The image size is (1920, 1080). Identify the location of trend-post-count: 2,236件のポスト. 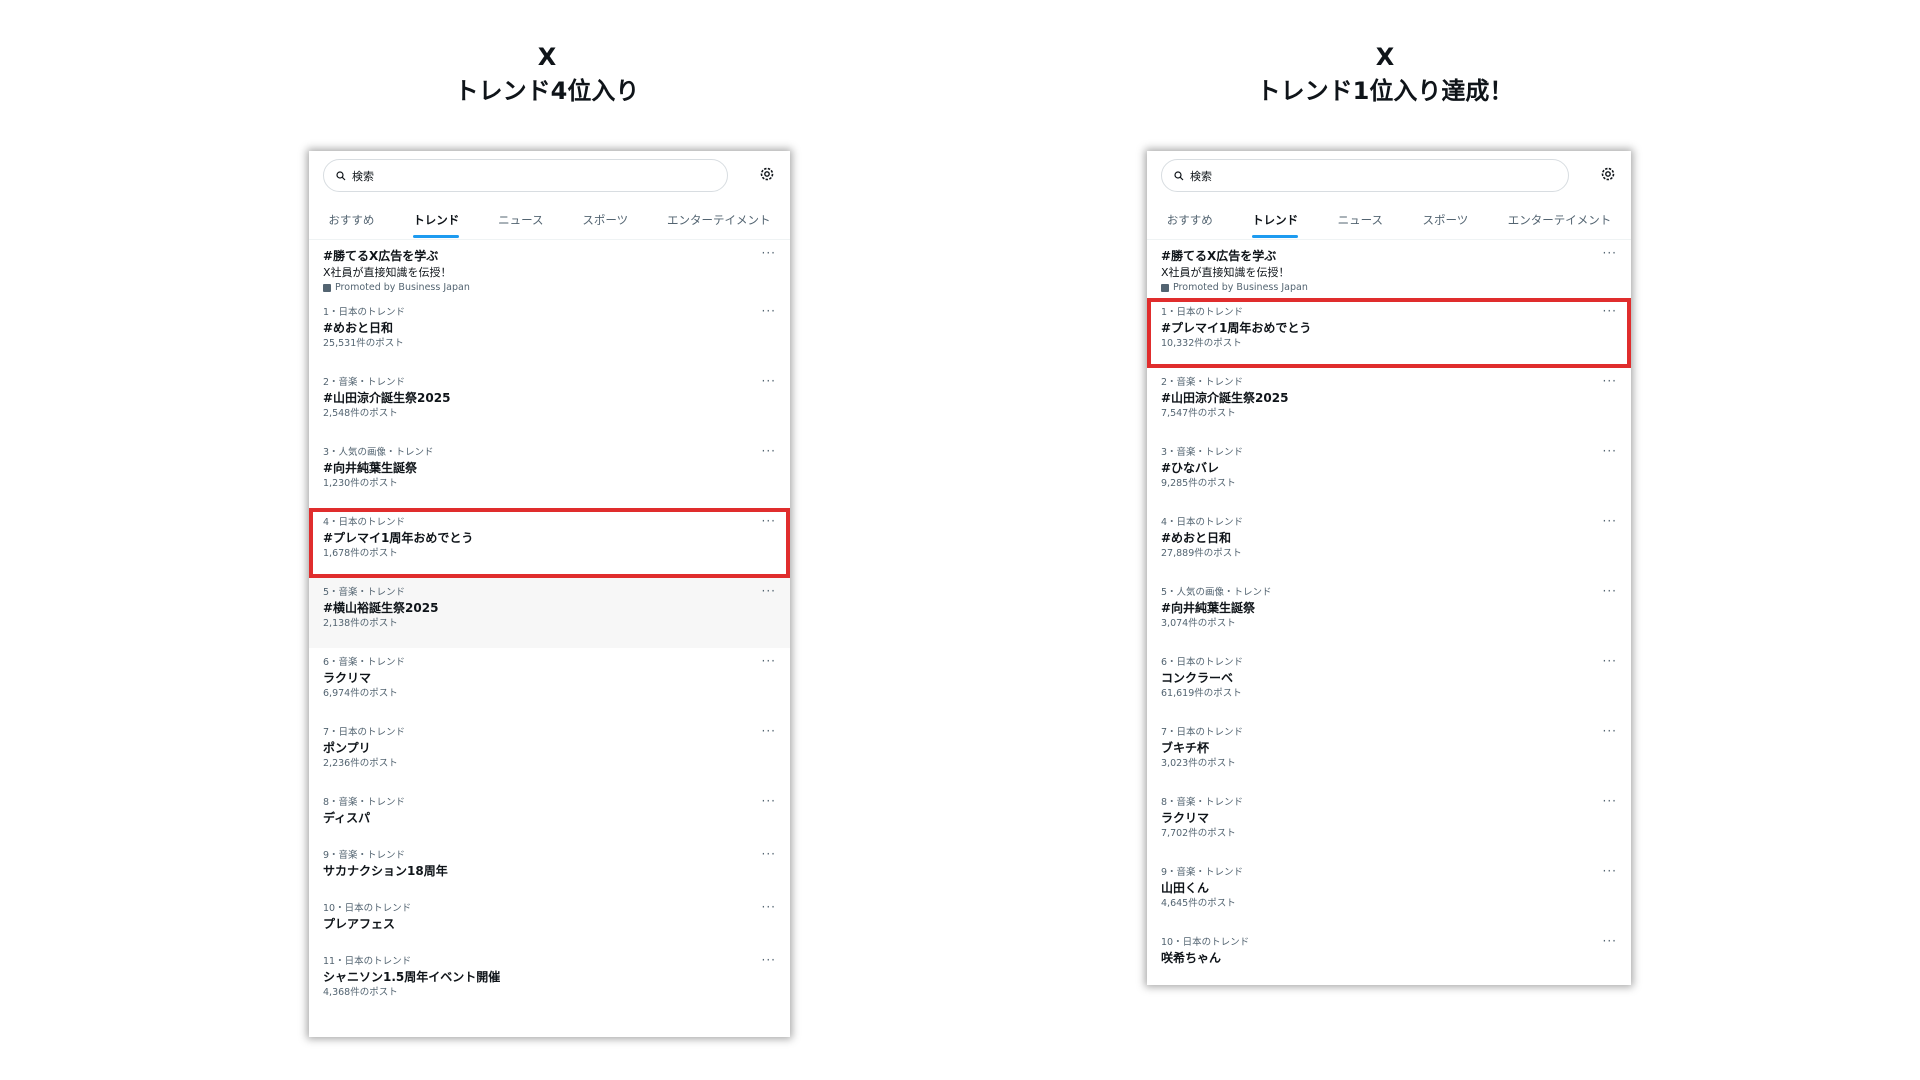
(360, 763).